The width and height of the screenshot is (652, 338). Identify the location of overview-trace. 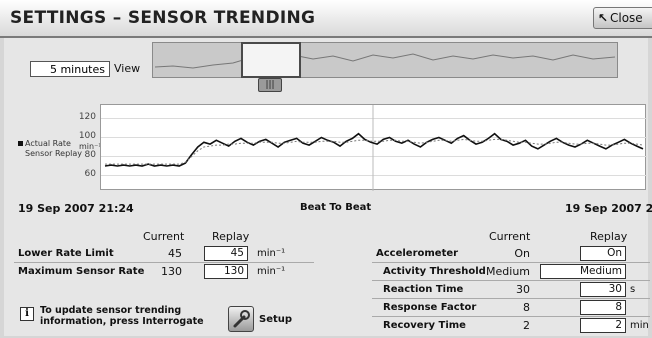
(385, 61).